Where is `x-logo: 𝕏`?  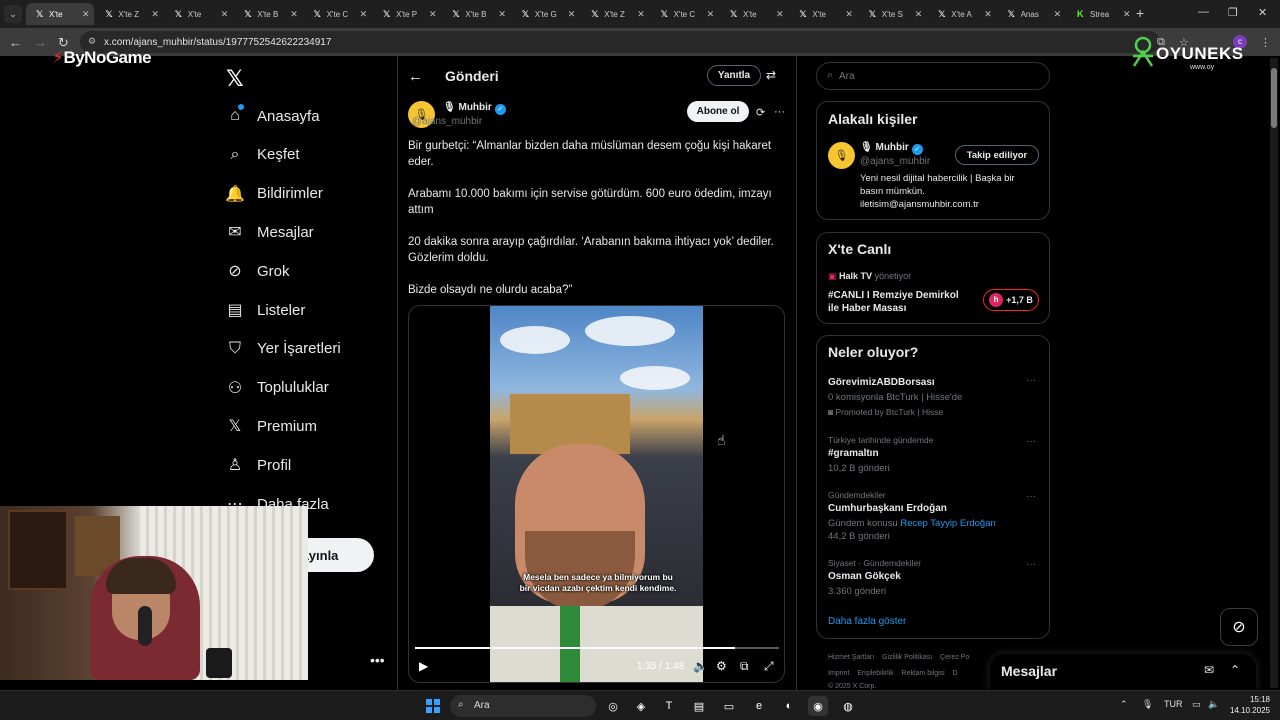
x-logo: 𝕏 is located at coordinates (235, 79).